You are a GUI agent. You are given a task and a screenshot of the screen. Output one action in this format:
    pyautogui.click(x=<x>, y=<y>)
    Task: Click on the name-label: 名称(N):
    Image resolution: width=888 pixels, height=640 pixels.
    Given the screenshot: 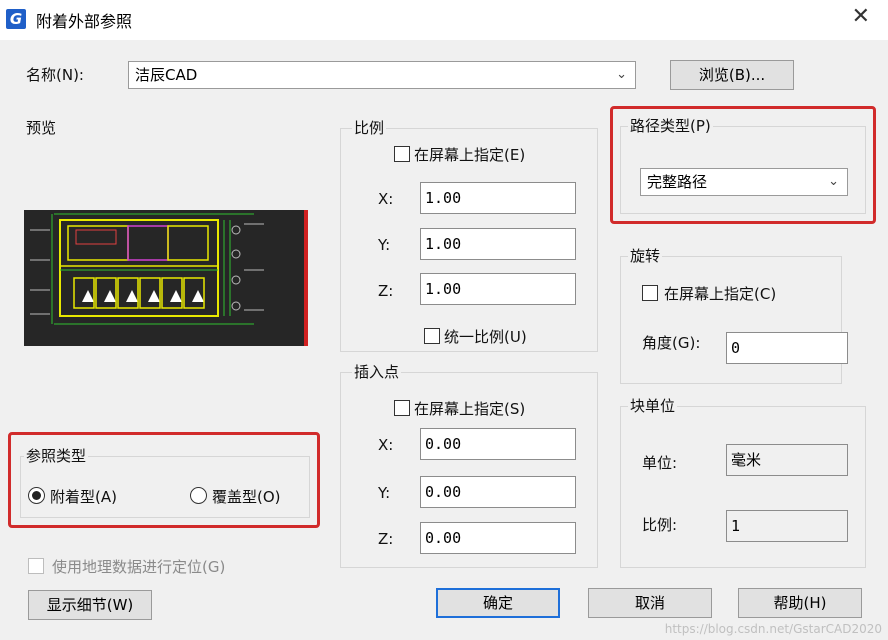 What is the action you would take?
    pyautogui.click(x=55, y=75)
    